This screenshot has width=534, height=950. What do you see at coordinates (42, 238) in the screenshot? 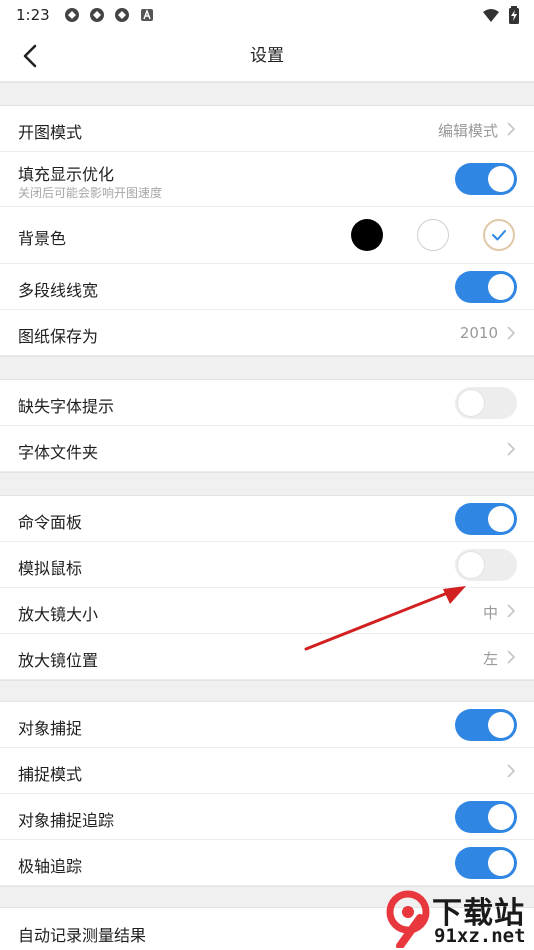
I see `setting-label: 背景色` at bounding box center [42, 238].